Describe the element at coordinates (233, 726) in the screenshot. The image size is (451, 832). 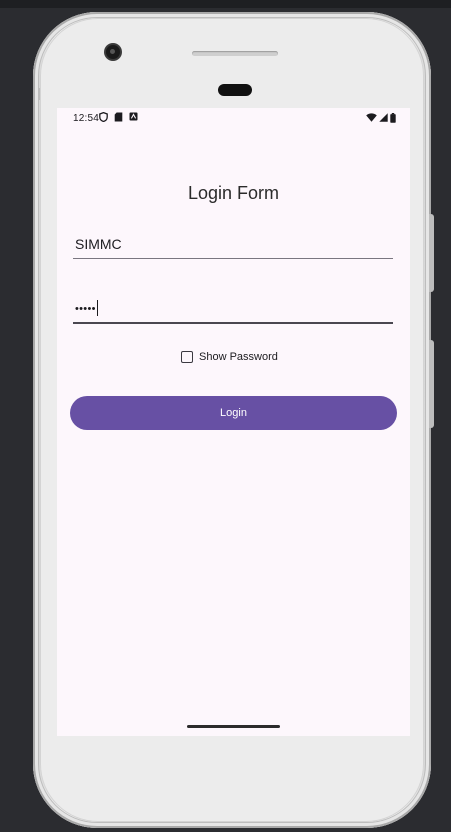
I see `home-gesture-bar` at that location.